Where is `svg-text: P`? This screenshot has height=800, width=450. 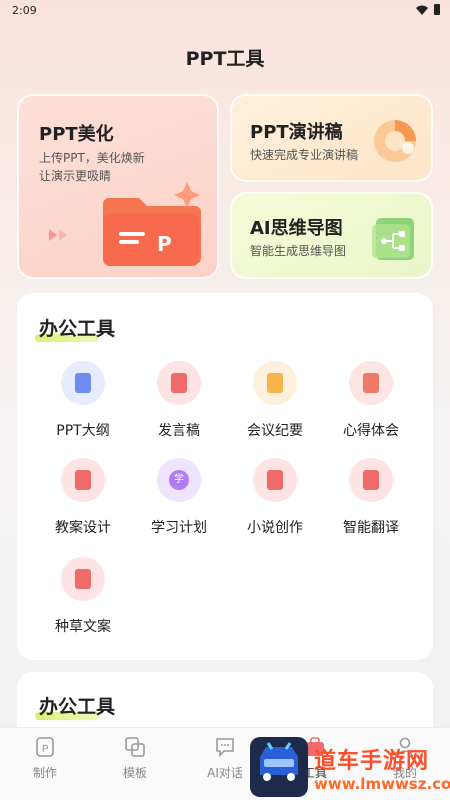 svg-text: P is located at coordinates (45, 749).